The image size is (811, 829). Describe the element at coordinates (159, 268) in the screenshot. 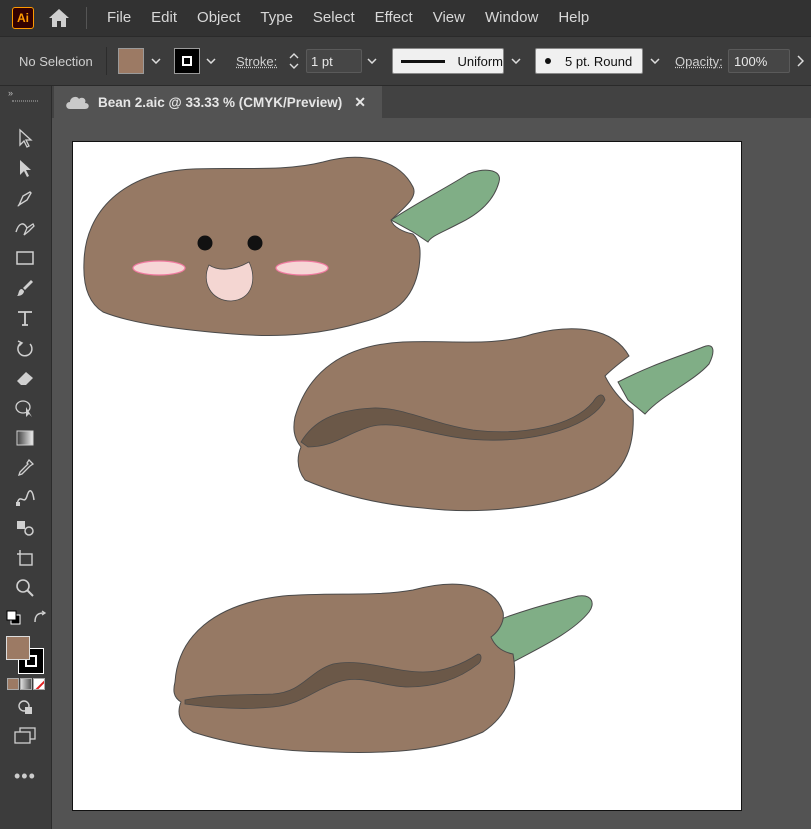

I see `left-blush` at that location.